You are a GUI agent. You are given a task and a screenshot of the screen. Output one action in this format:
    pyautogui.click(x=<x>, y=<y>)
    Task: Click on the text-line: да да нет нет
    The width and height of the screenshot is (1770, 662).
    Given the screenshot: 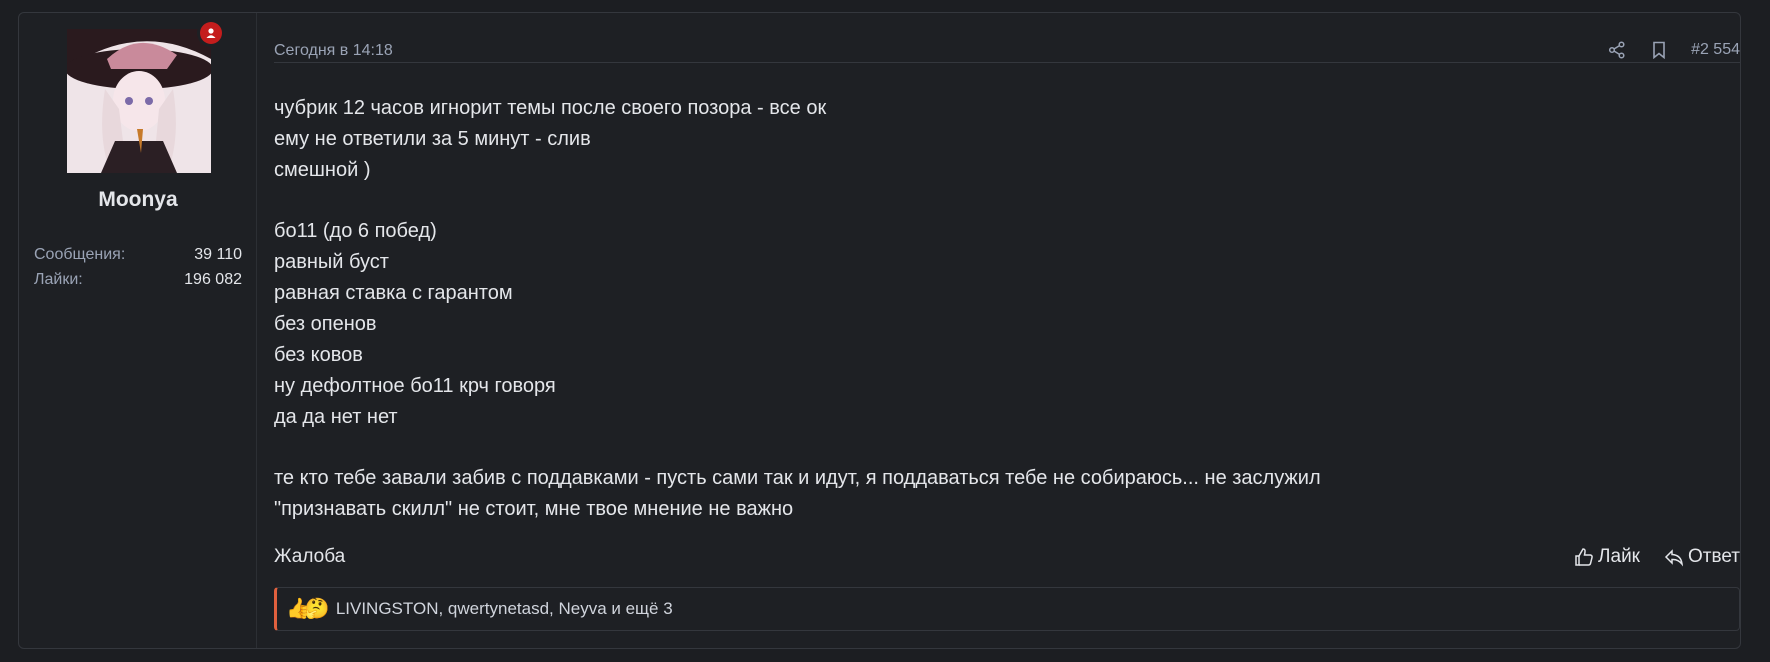 What is the action you would take?
    pyautogui.click(x=336, y=417)
    